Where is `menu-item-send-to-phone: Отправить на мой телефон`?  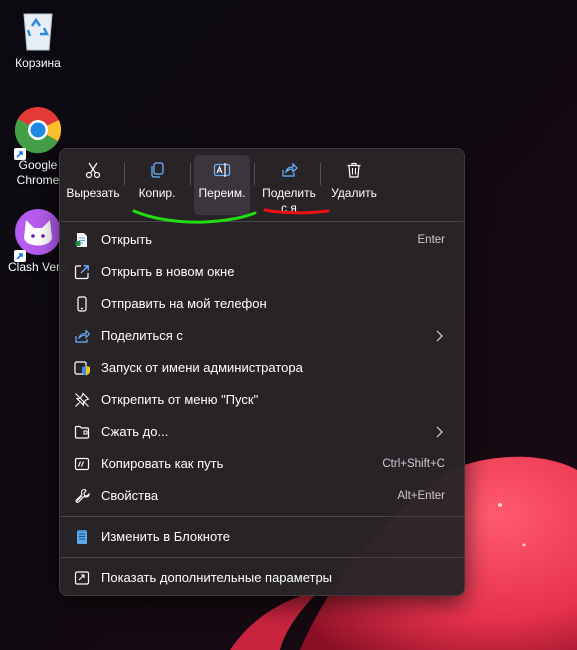
menu-item-send-to-phone: Отправить на мой телефон is located at coordinates (262, 304).